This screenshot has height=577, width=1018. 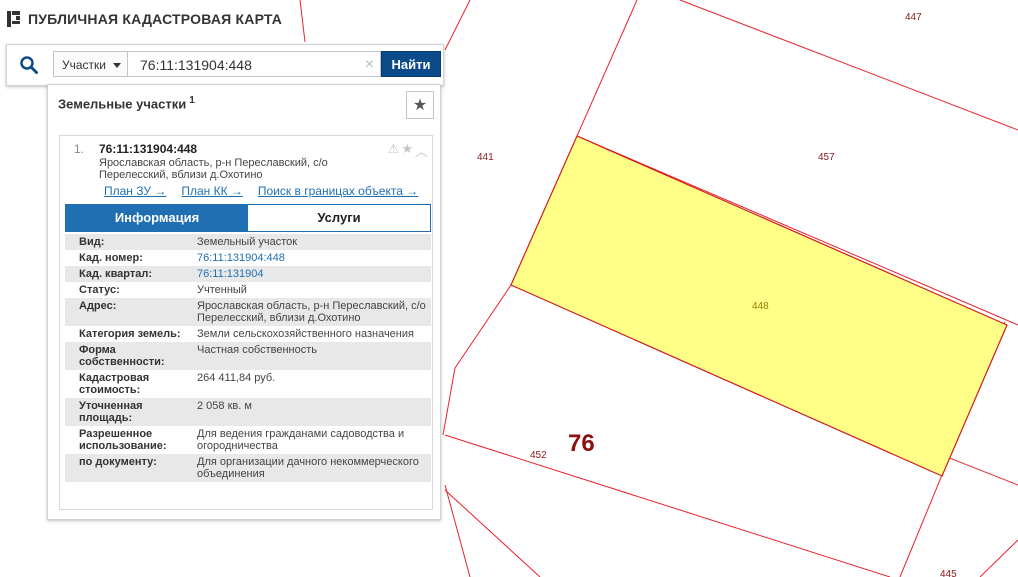 I want to click on results-count: 1, so click(x=192, y=100).